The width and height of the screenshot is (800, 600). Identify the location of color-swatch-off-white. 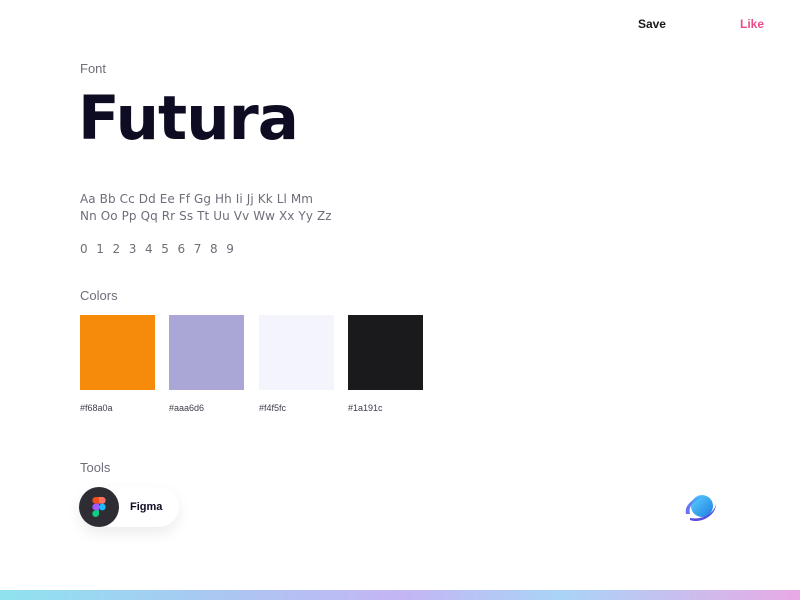
(296, 352).